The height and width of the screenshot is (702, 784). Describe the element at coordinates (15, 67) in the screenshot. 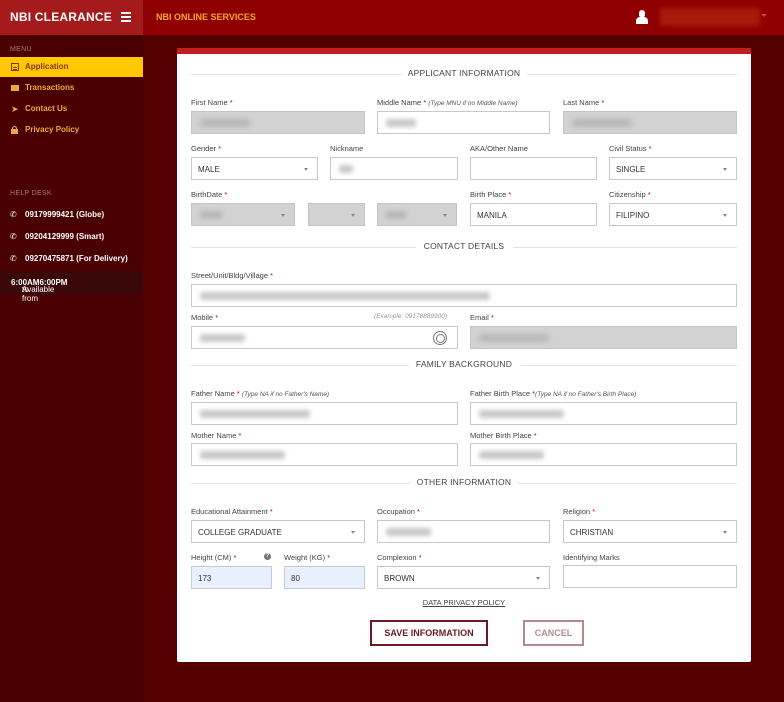

I see `document-icon` at that location.